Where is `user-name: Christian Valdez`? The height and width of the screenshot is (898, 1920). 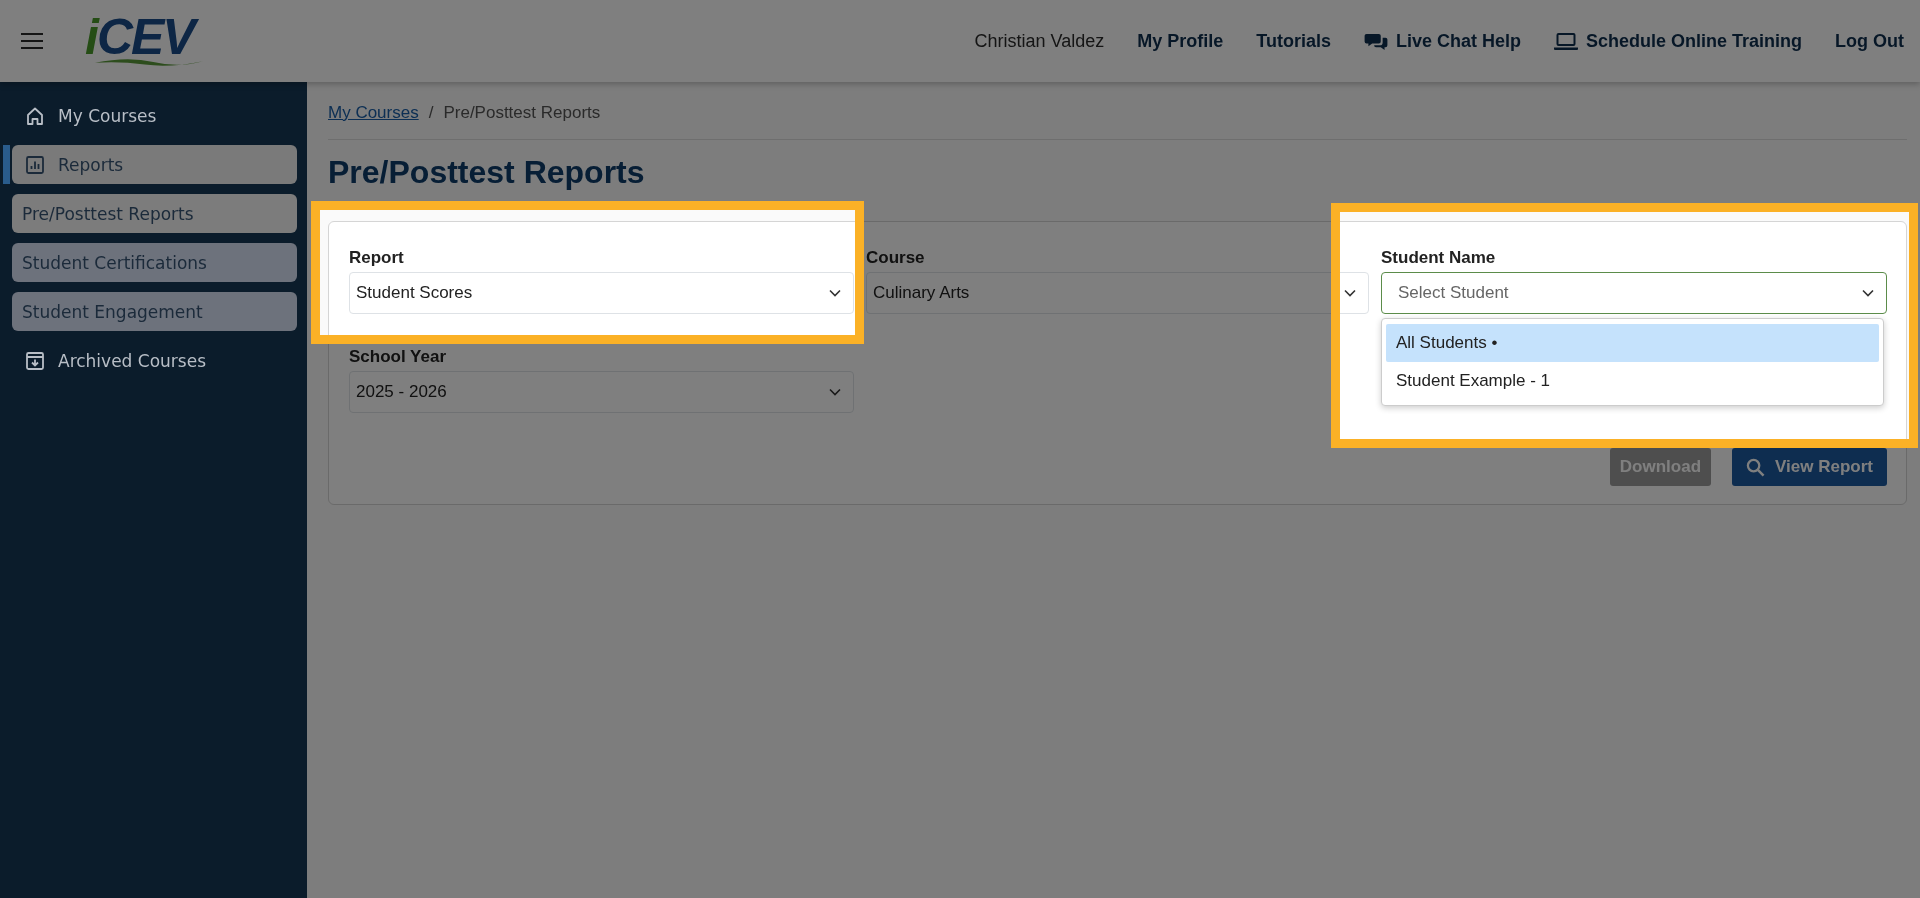 user-name: Christian Valdez is located at coordinates (1039, 41).